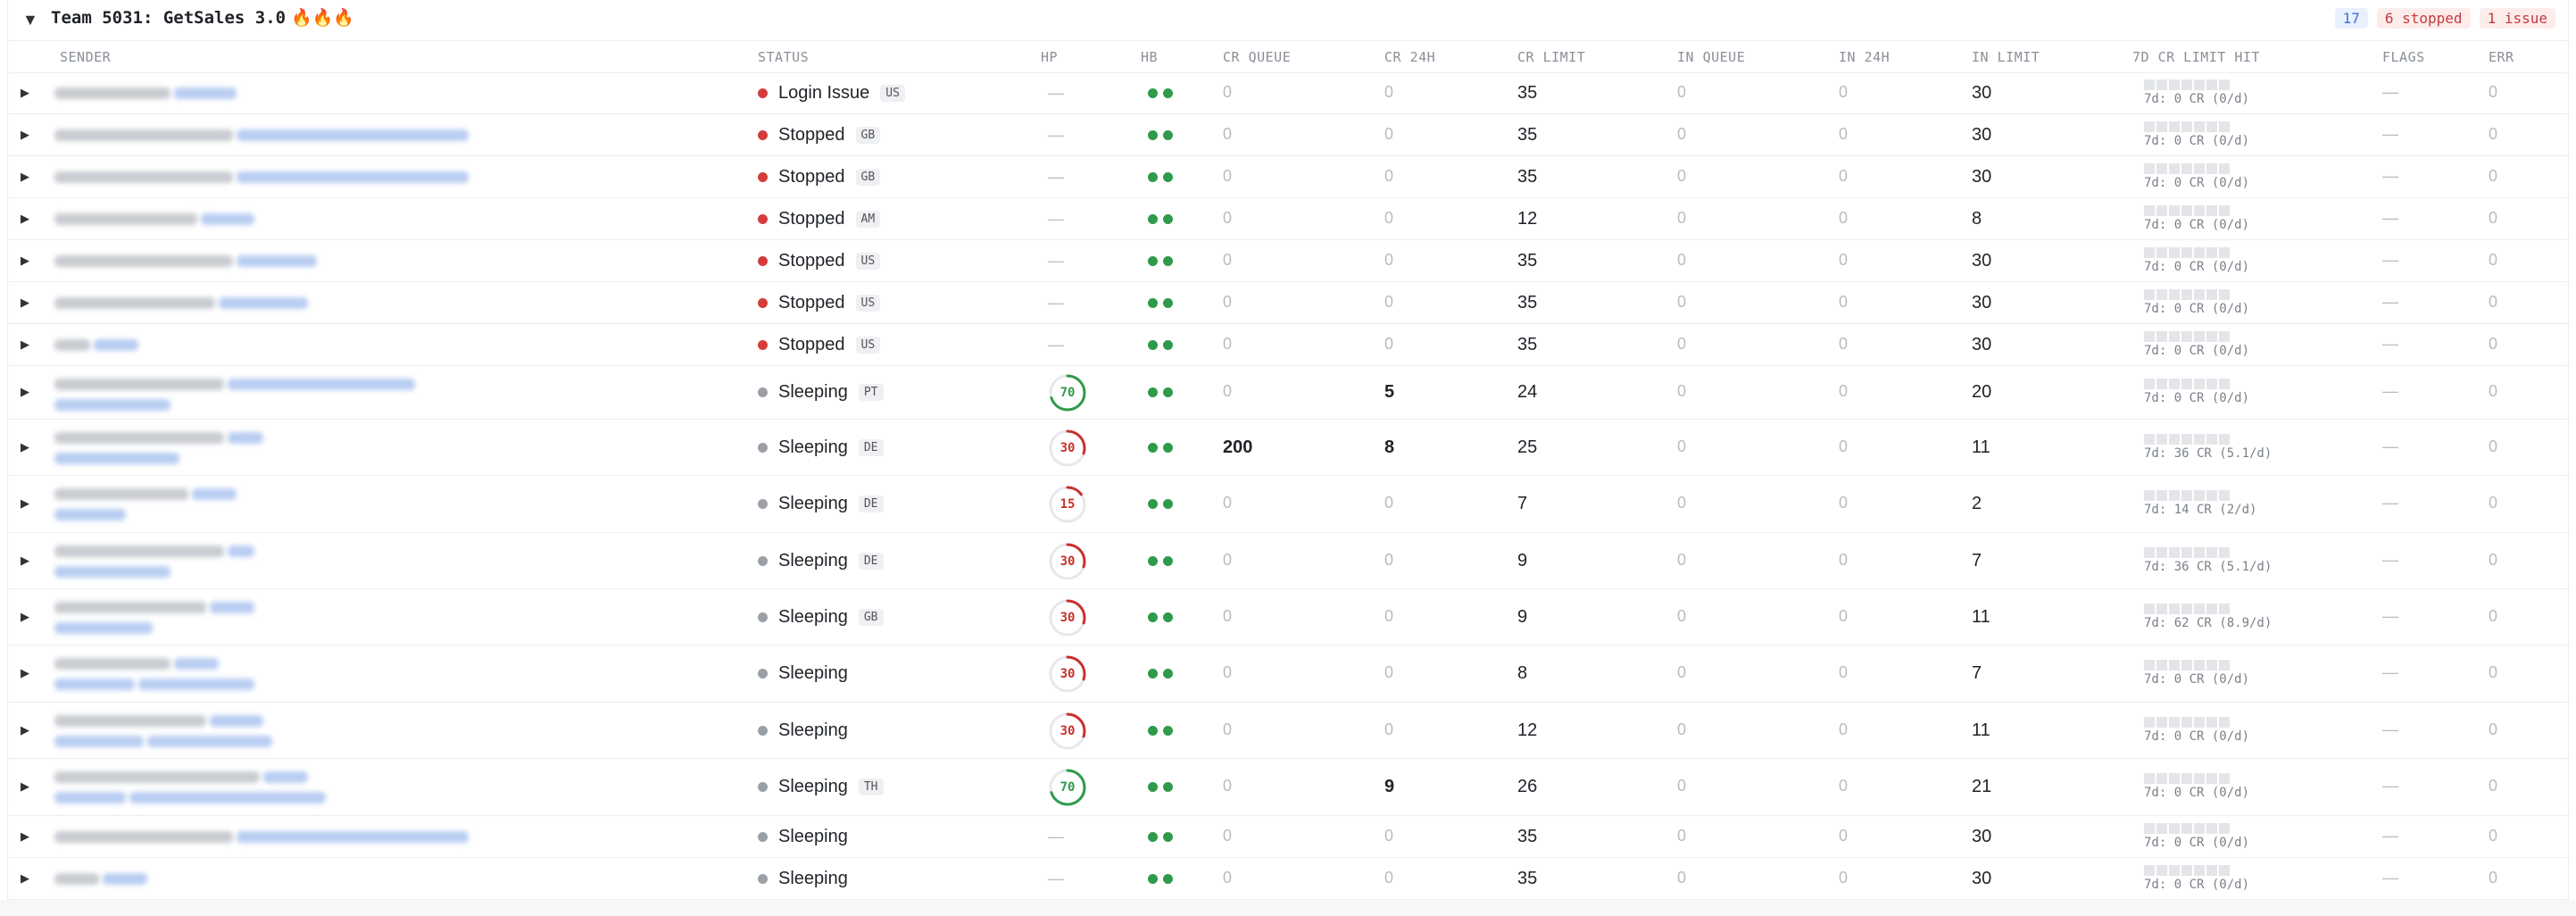 The width and height of the screenshot is (2576, 916). I want to click on col-in-queue: IN QUEUE, so click(1711, 57).